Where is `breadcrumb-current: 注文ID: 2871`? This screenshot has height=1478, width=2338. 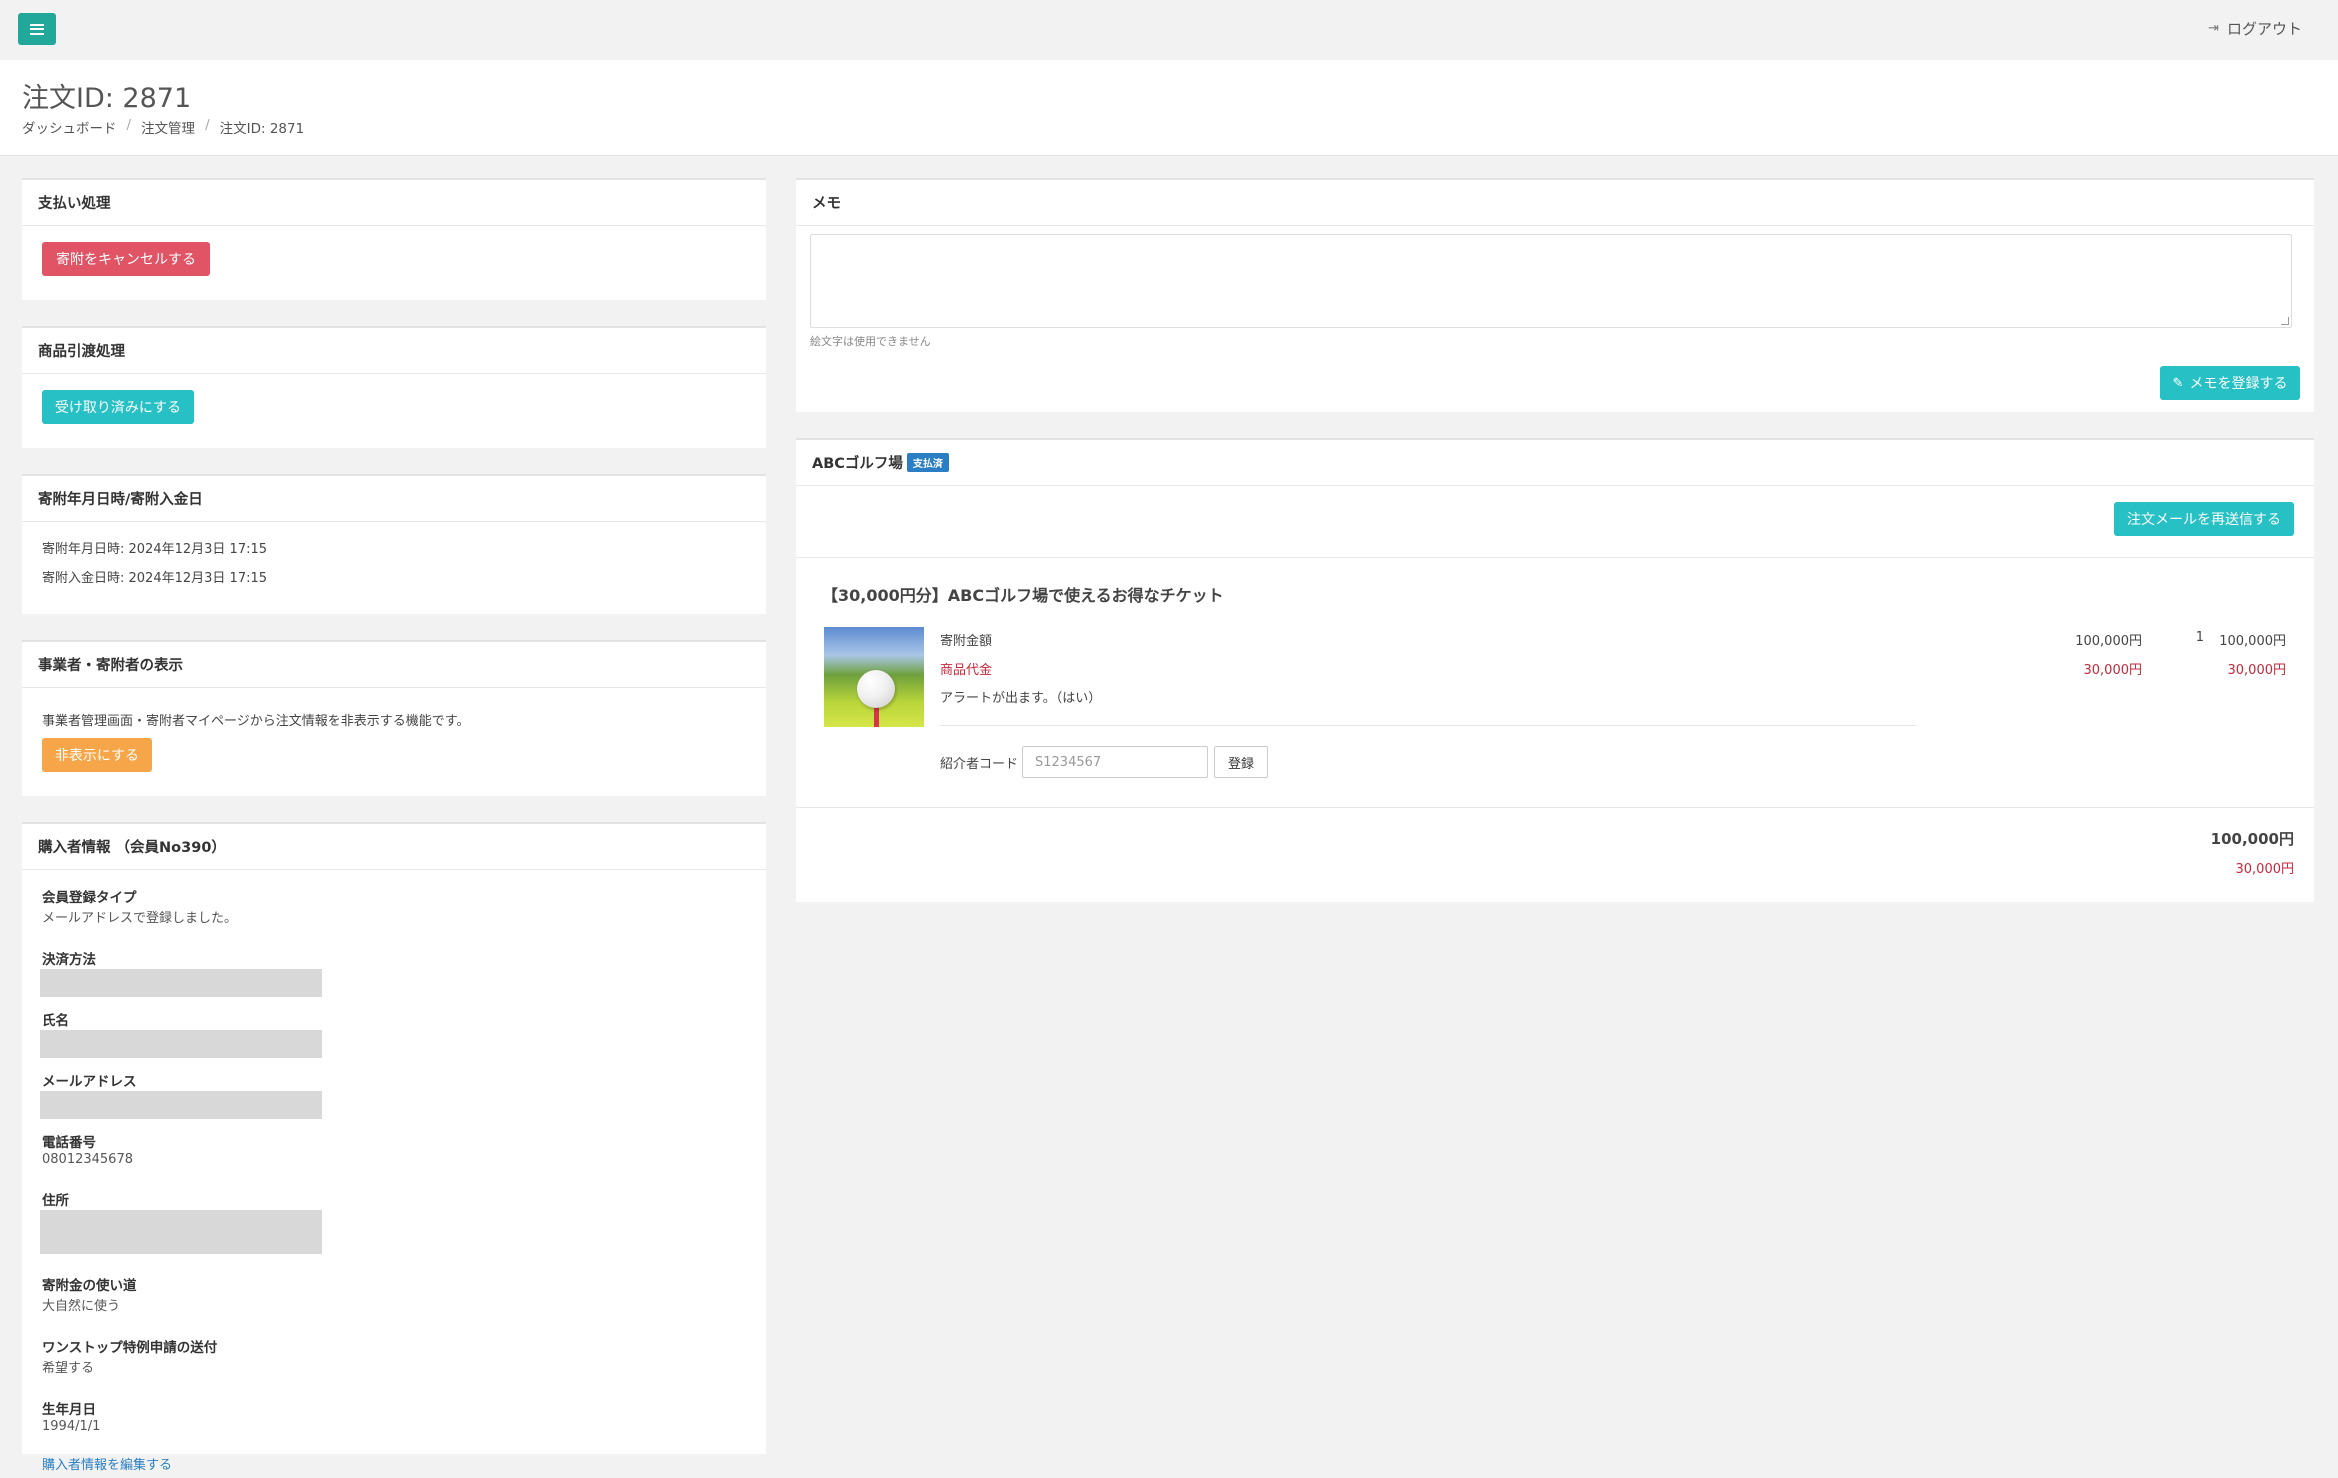
breadcrumb-current: 注文ID: 2871 is located at coordinates (262, 129).